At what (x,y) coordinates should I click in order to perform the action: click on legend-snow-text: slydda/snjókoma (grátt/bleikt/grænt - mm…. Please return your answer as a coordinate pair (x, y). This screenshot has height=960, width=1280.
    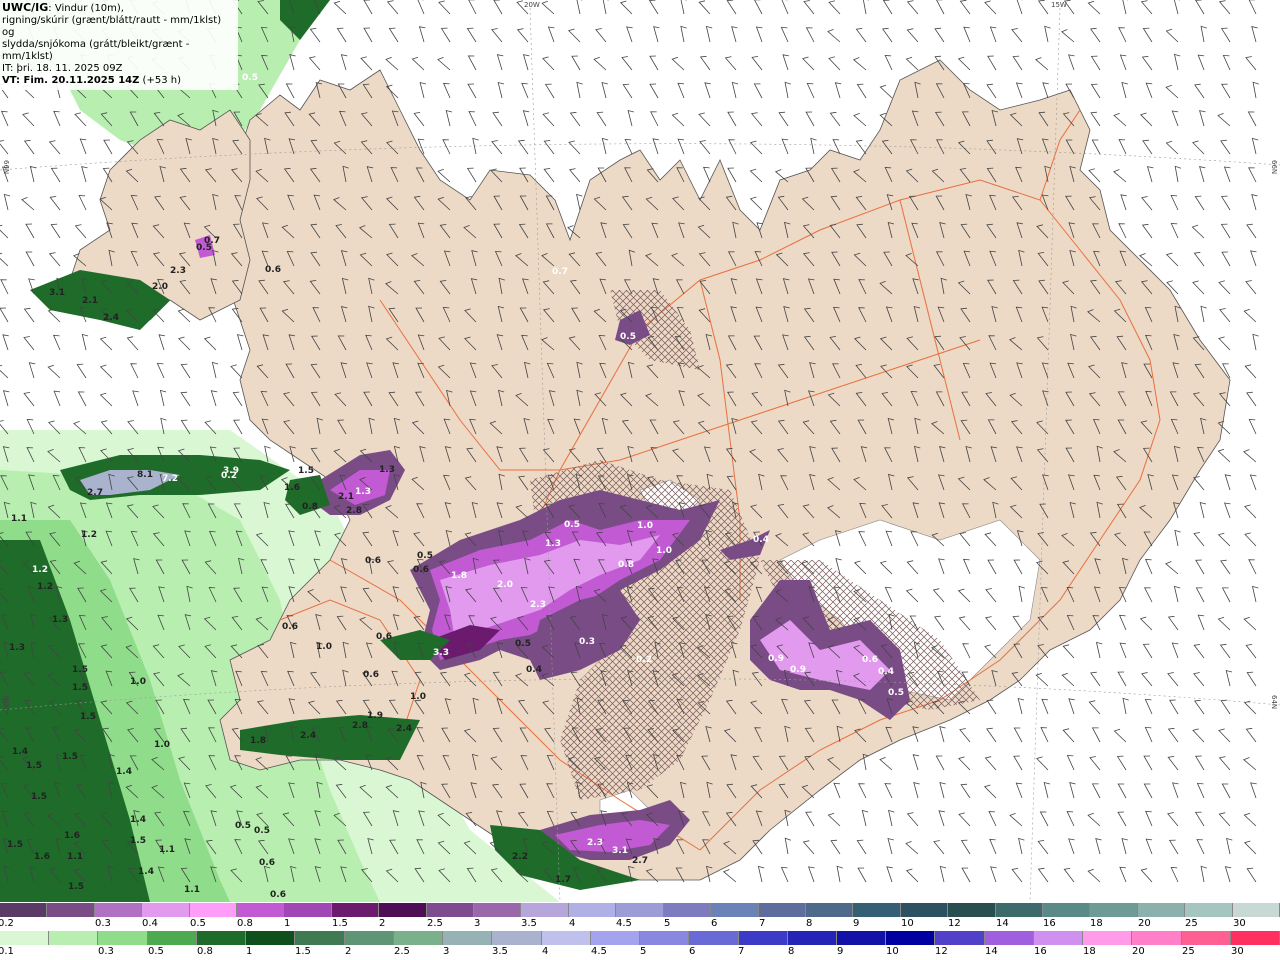
    Looking at the image, I should click on (96, 50).